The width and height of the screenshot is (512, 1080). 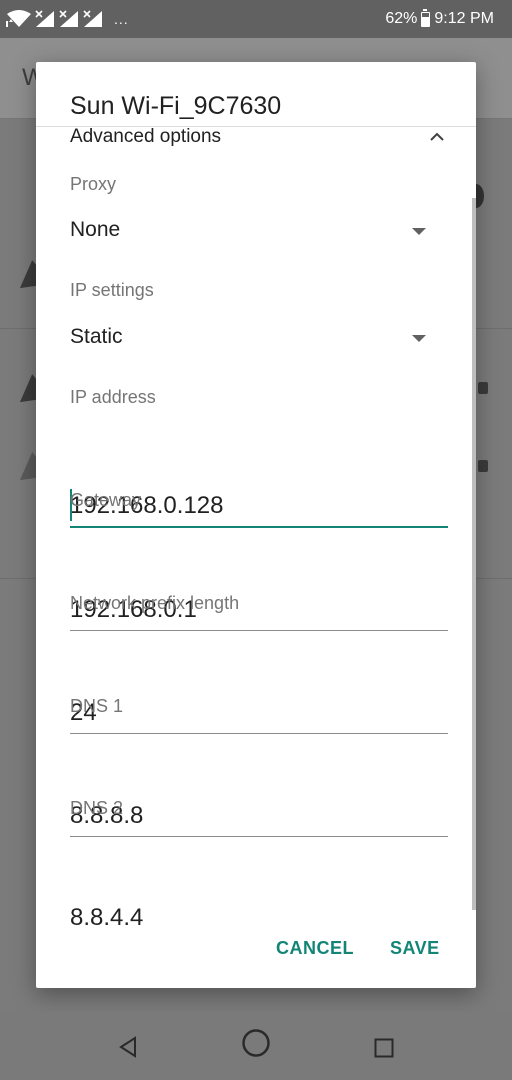 What do you see at coordinates (97, 808) in the screenshot?
I see `dns2-label: DNS 2` at bounding box center [97, 808].